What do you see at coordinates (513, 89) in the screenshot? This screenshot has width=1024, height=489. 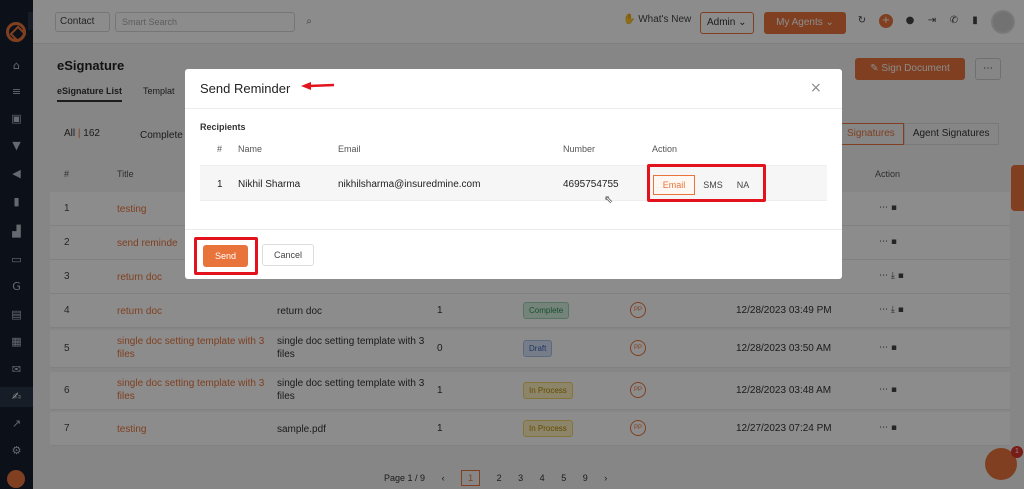 I see `dialog-header: Send Reminder ×` at bounding box center [513, 89].